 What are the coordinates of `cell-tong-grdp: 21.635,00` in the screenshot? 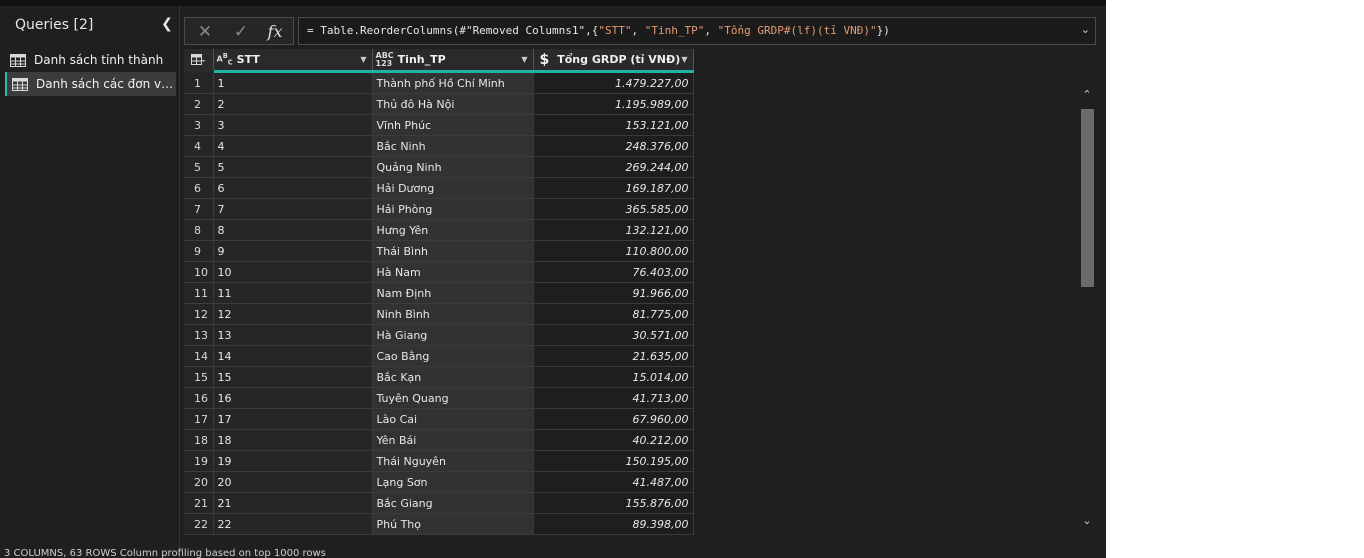 It's located at (613, 356).